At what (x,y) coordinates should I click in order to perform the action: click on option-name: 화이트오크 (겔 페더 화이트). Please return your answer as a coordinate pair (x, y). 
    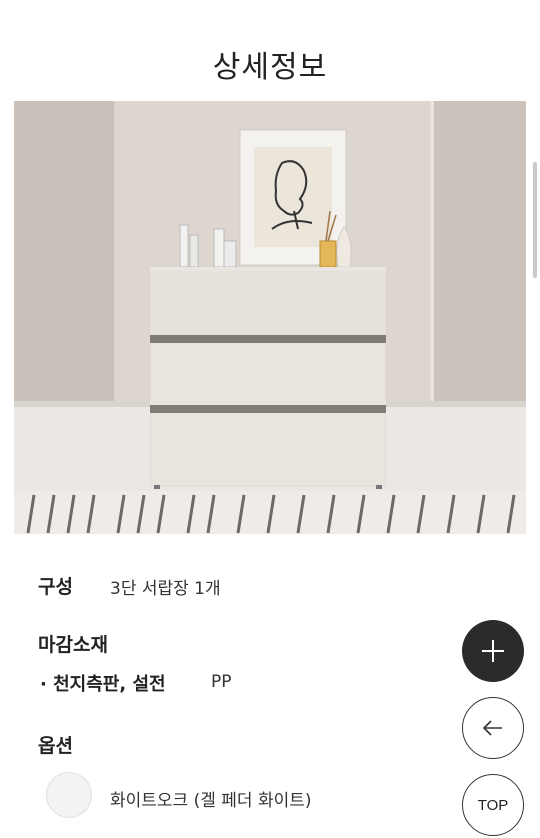
    Looking at the image, I should click on (211, 798).